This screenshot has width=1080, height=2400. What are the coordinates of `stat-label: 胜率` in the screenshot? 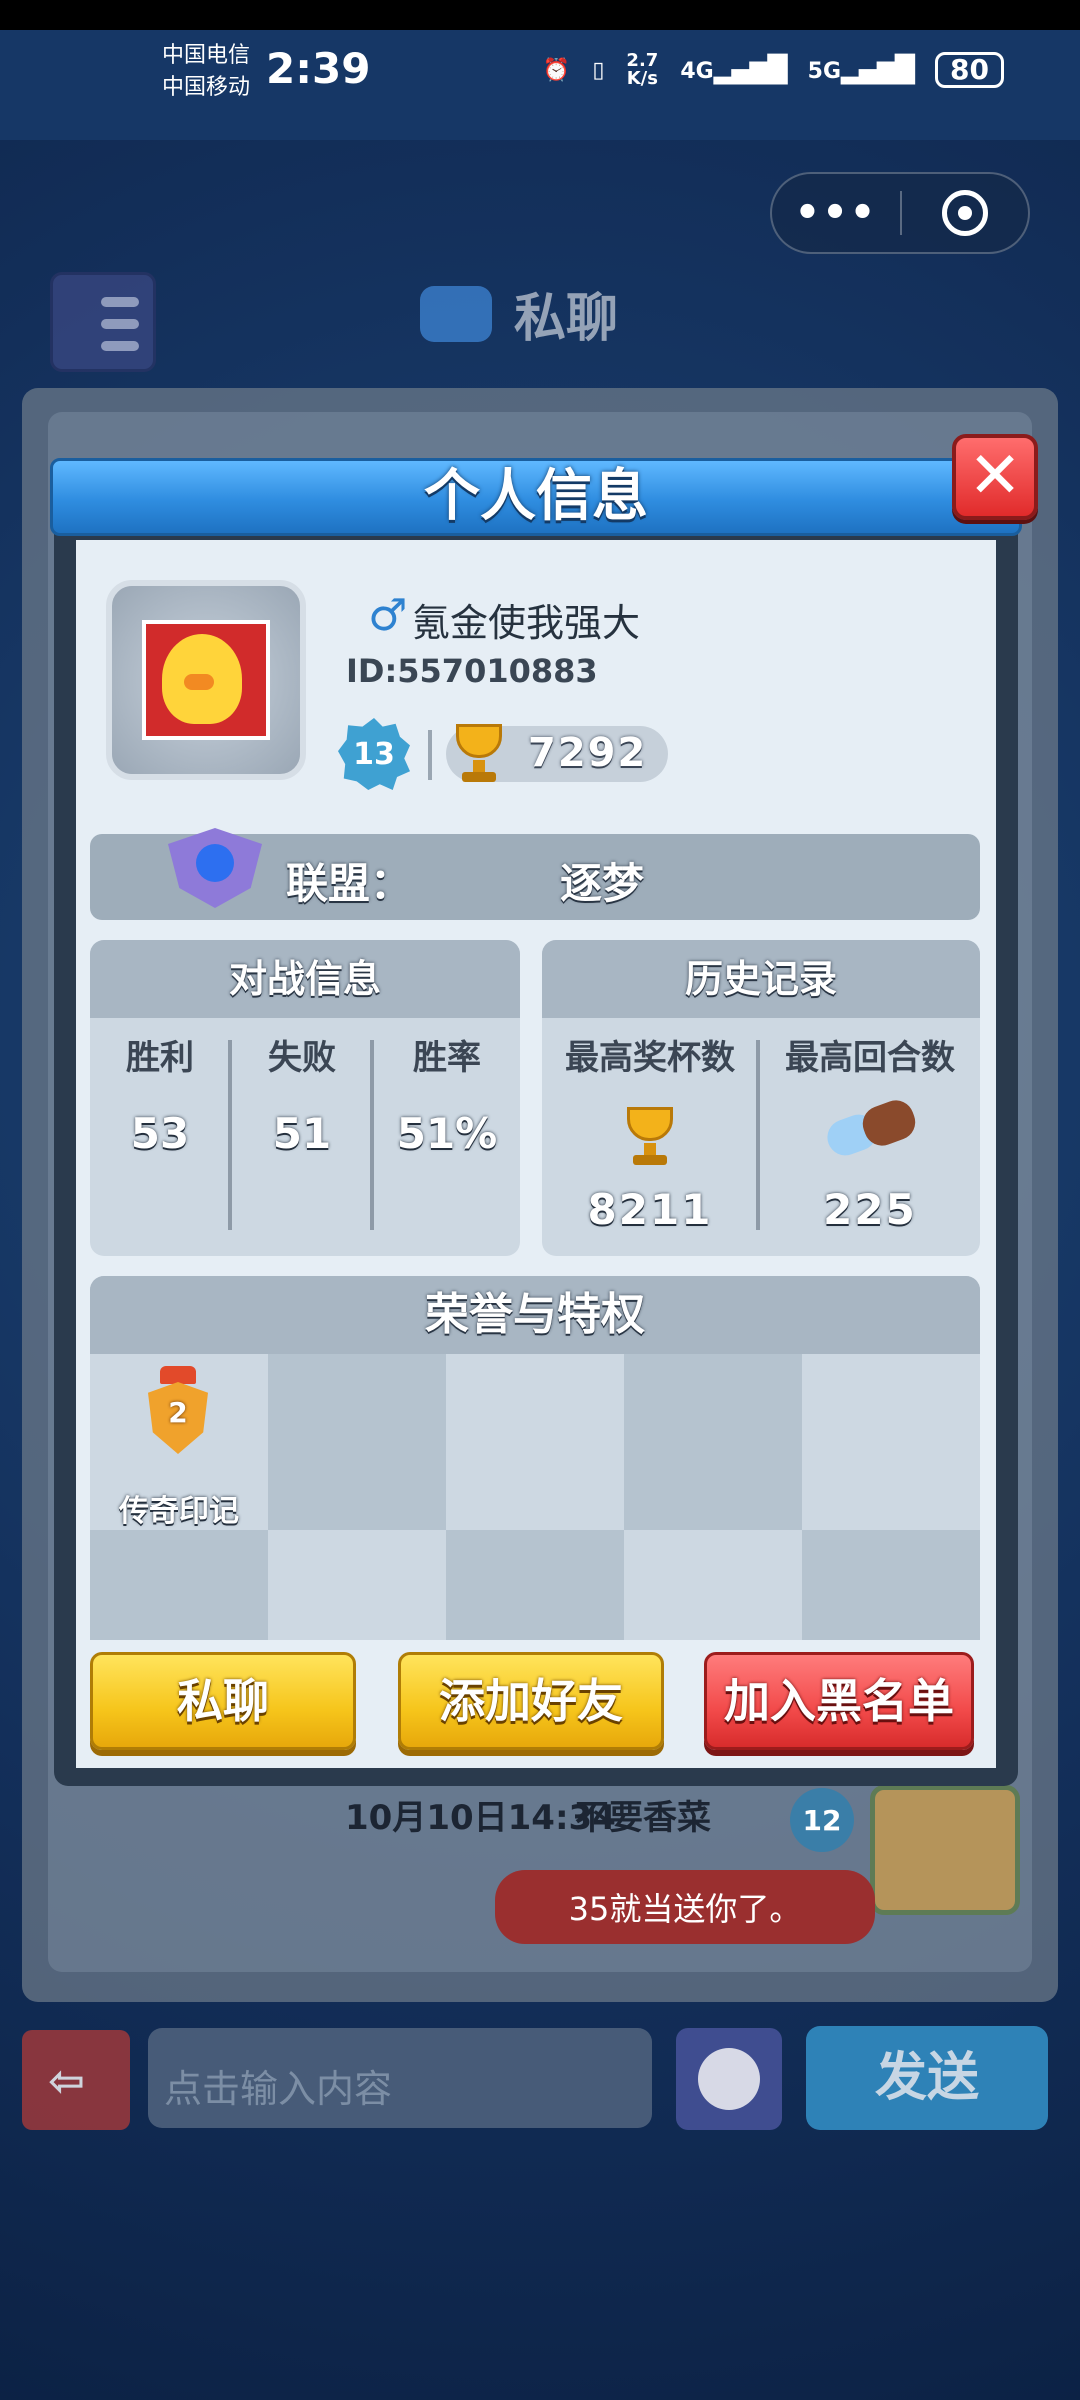 It's located at (447, 1058).